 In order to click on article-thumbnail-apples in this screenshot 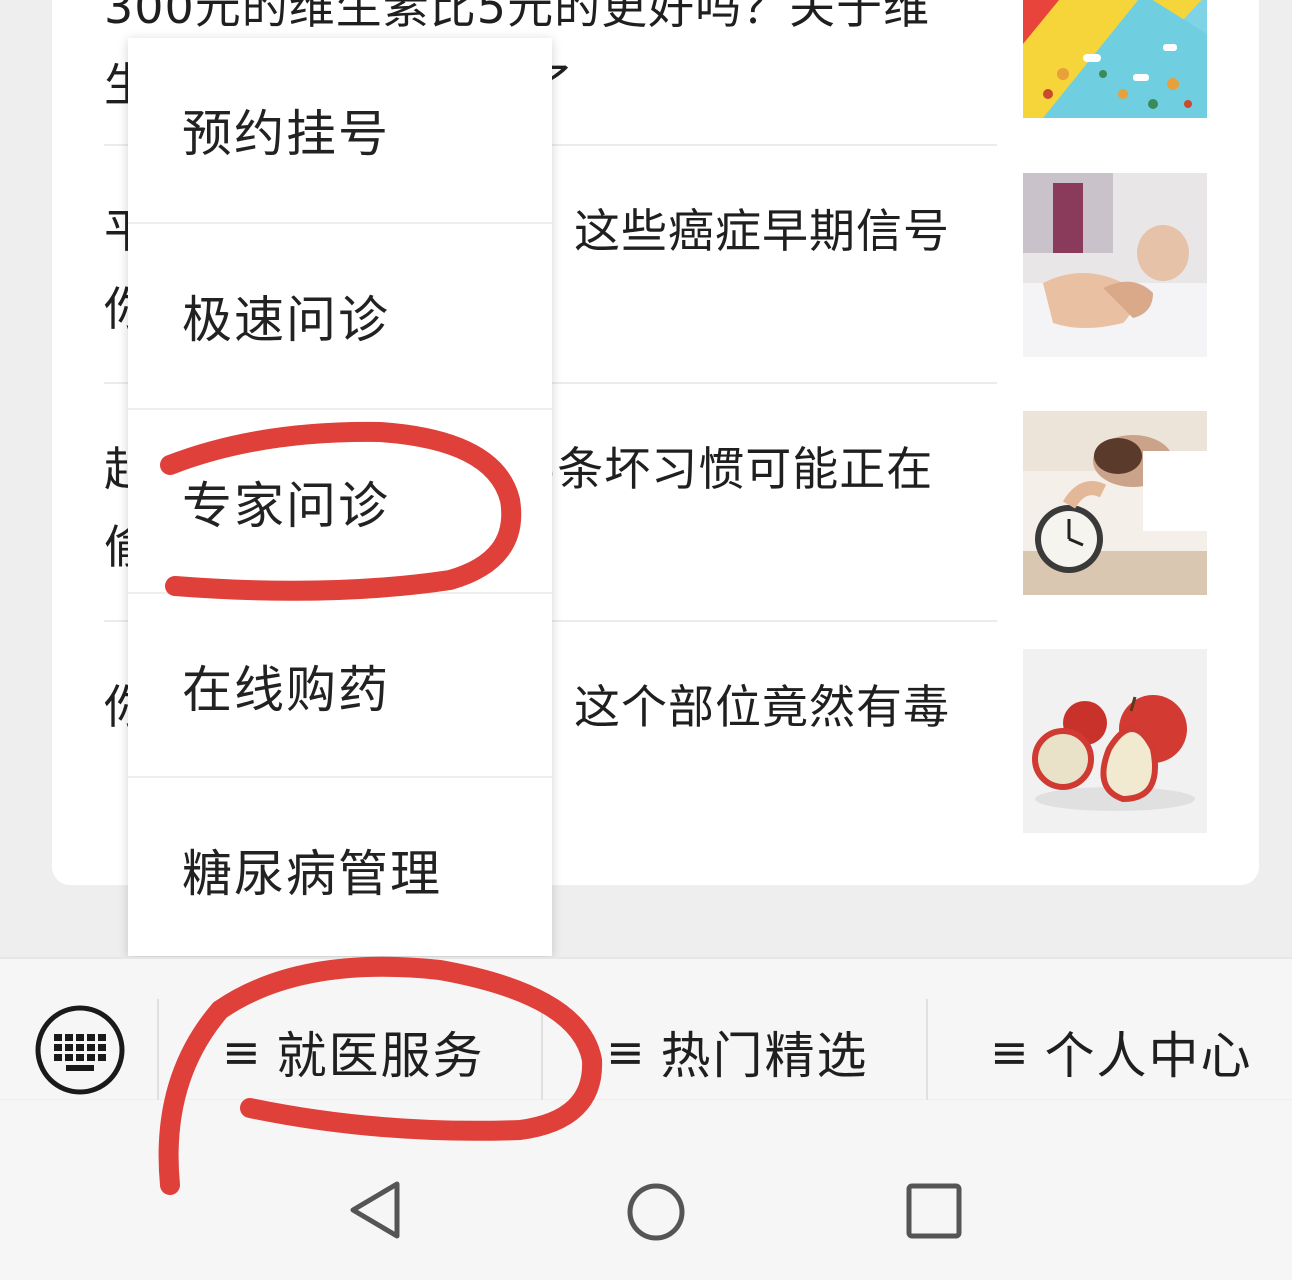, I will do `click(1115, 741)`.